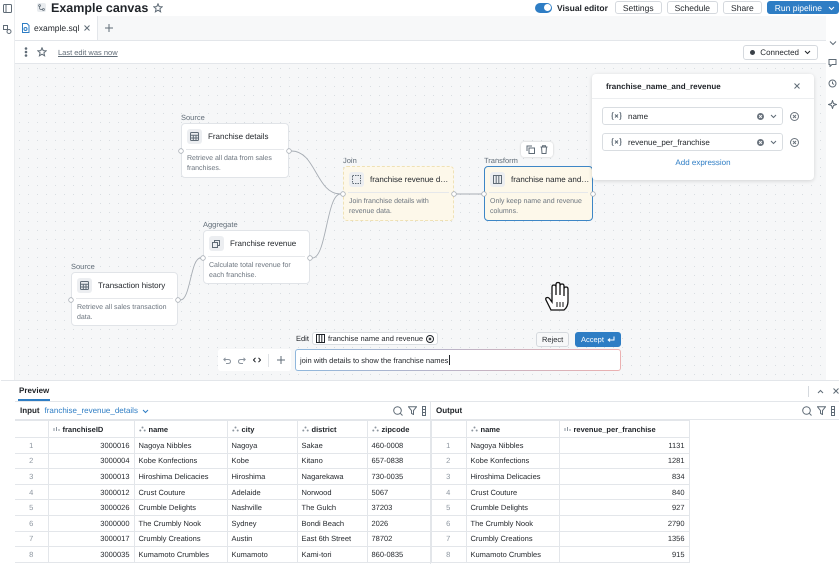 This screenshot has height=564, width=839. Describe the element at coordinates (227, 360) in the screenshot. I see `undo-icon` at that location.